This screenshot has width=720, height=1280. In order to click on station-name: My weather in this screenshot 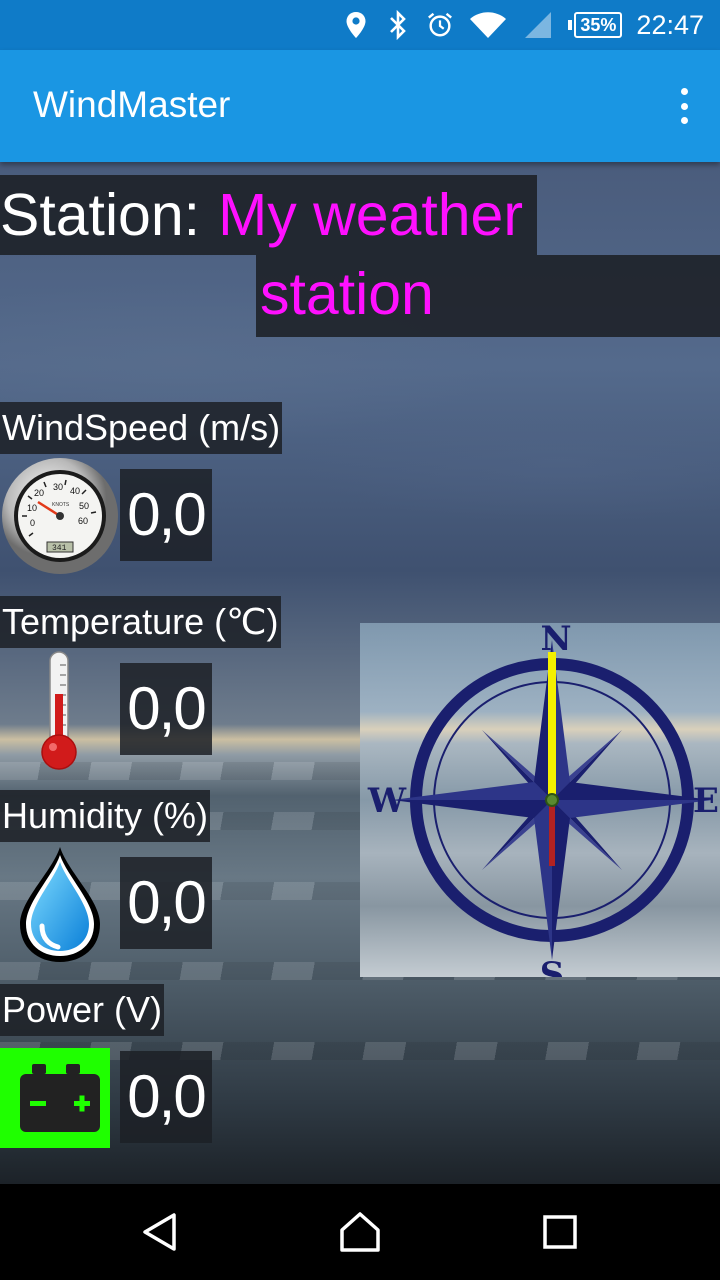, I will do `click(370, 215)`.